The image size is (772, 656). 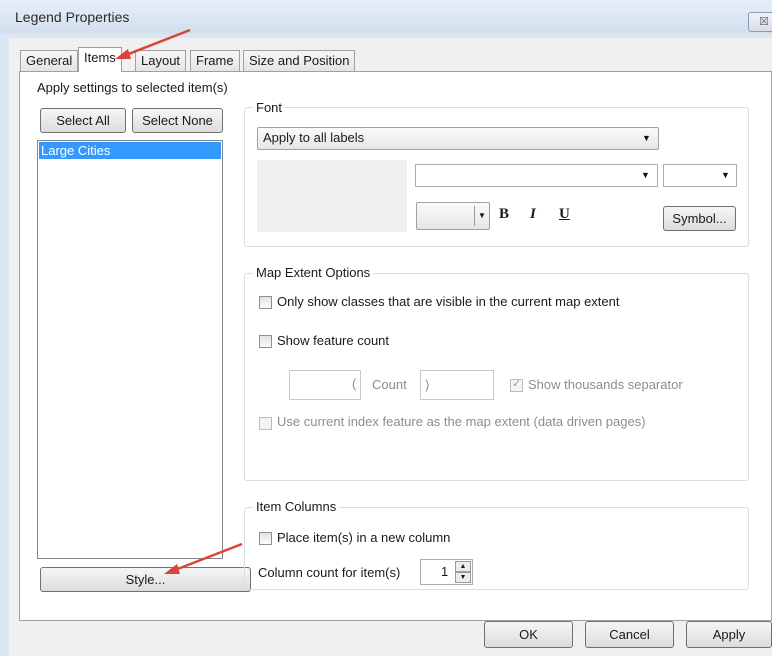 I want to click on show-feature-count-label: Show feature count, so click(x=333, y=340).